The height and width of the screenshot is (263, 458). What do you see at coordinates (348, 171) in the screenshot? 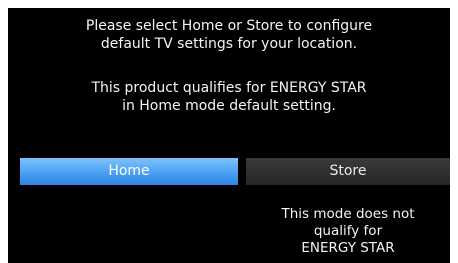
I see `store-mode-button: Store` at bounding box center [348, 171].